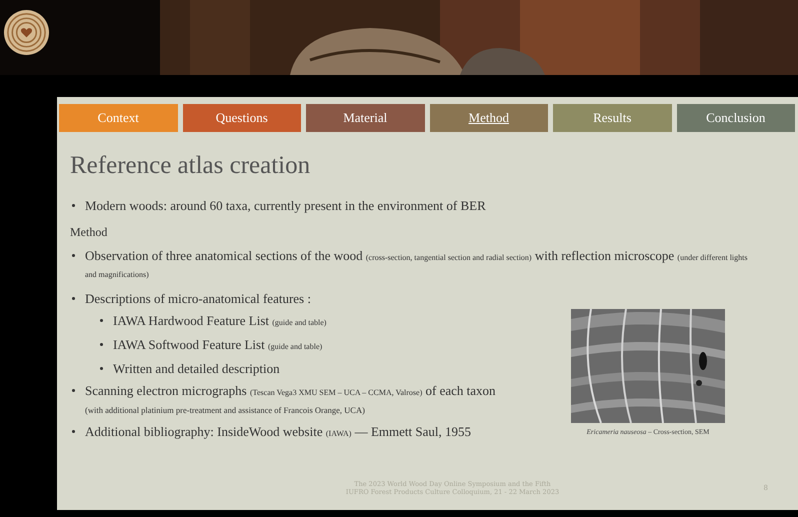 Image resolution: width=798 pixels, height=517 pixels. Describe the element at coordinates (286, 205) in the screenshot. I see `bullet-text: Modern woods: around 60 taxa, currently present in the environment of BER` at that location.